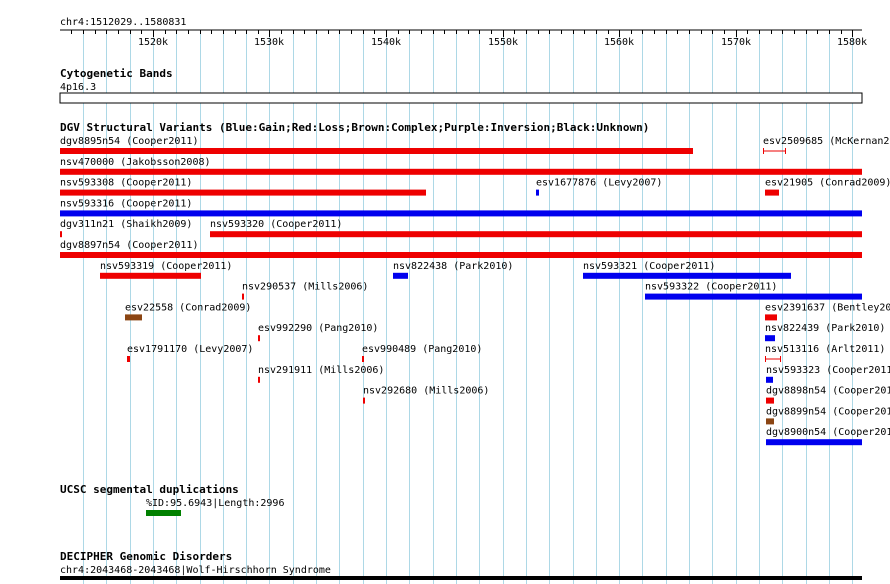 This screenshot has height=584, width=890. What do you see at coordinates (649, 266) in the screenshot?
I see `feature-label: nsv593321 (Cooper2011)` at bounding box center [649, 266].